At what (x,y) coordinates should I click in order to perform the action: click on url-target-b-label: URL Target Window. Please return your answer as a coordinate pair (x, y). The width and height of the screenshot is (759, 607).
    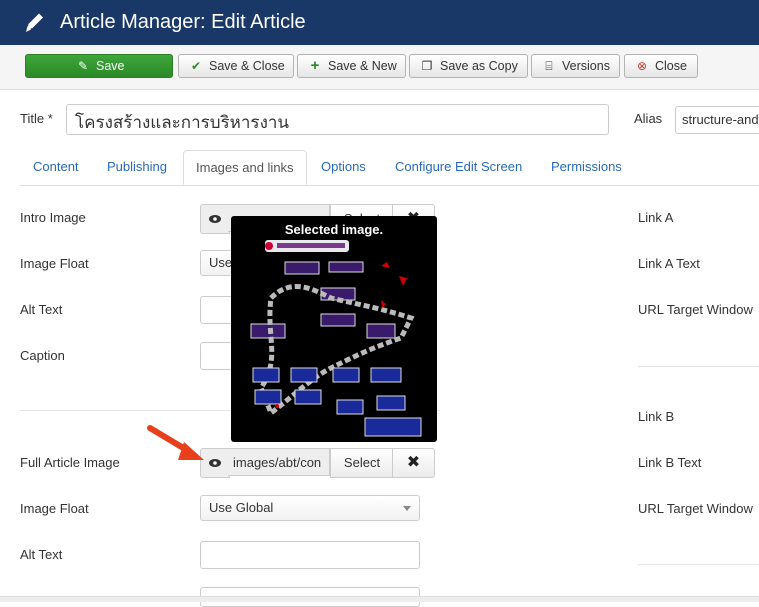
    Looking at the image, I should click on (695, 508).